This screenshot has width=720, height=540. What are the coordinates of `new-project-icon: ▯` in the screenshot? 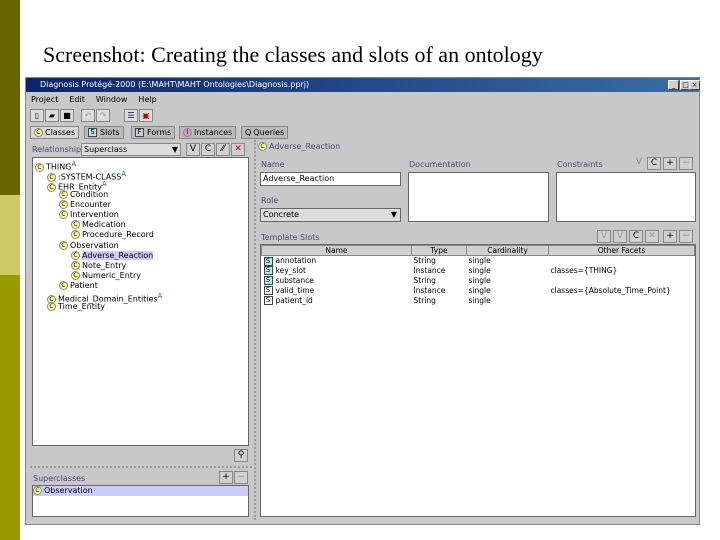 It's located at (37, 115).